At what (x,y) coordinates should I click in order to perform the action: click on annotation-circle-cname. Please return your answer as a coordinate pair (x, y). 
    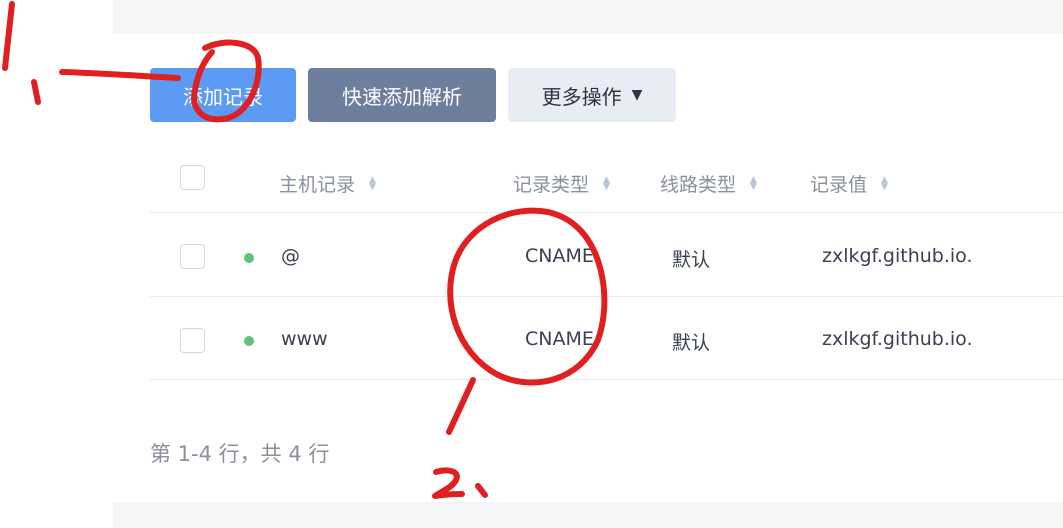
    Looking at the image, I should click on (527, 296).